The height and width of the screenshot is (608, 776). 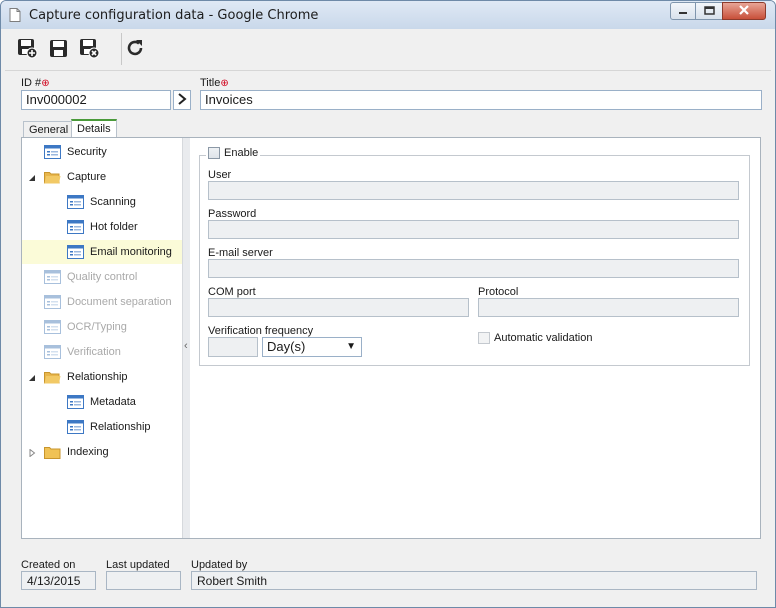 I want to click on automatic-validation-checkbox, so click(x=484, y=338).